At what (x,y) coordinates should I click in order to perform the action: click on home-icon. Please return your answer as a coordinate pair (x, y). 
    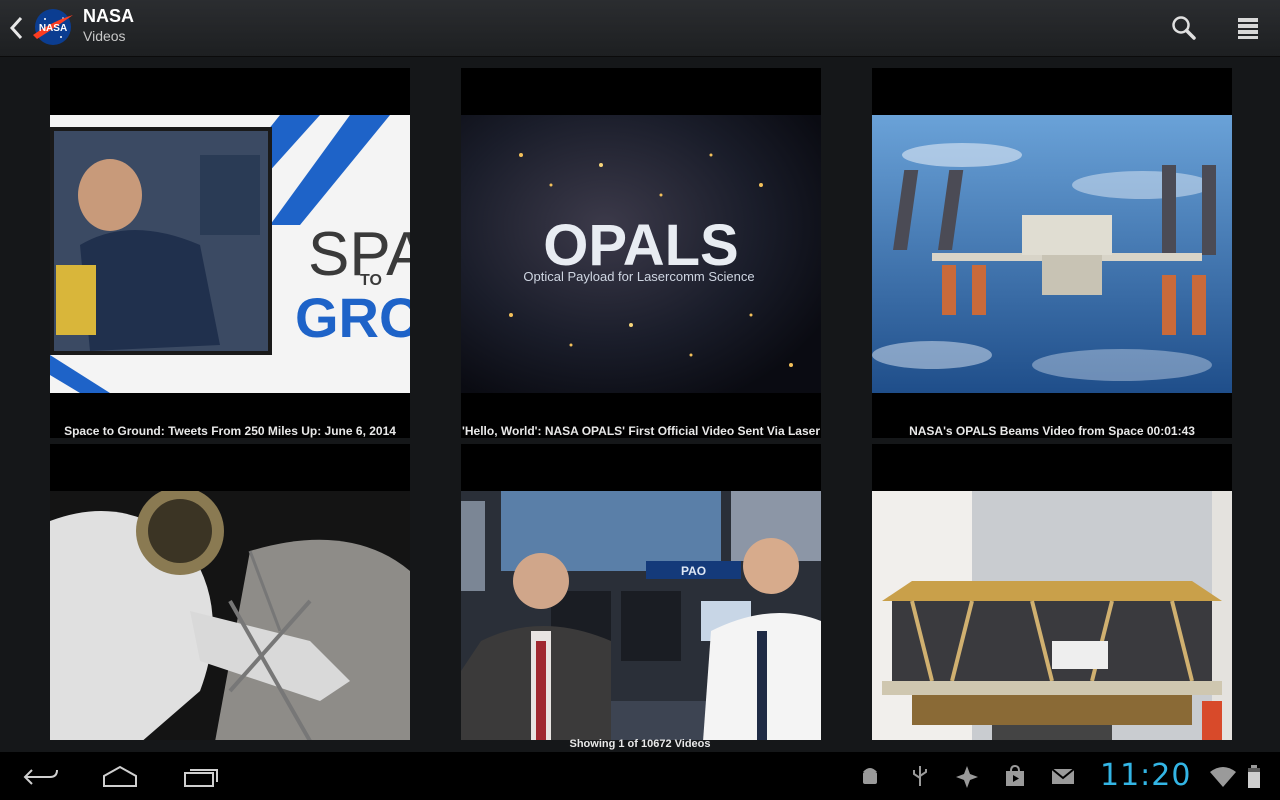
    Looking at the image, I should click on (120, 776).